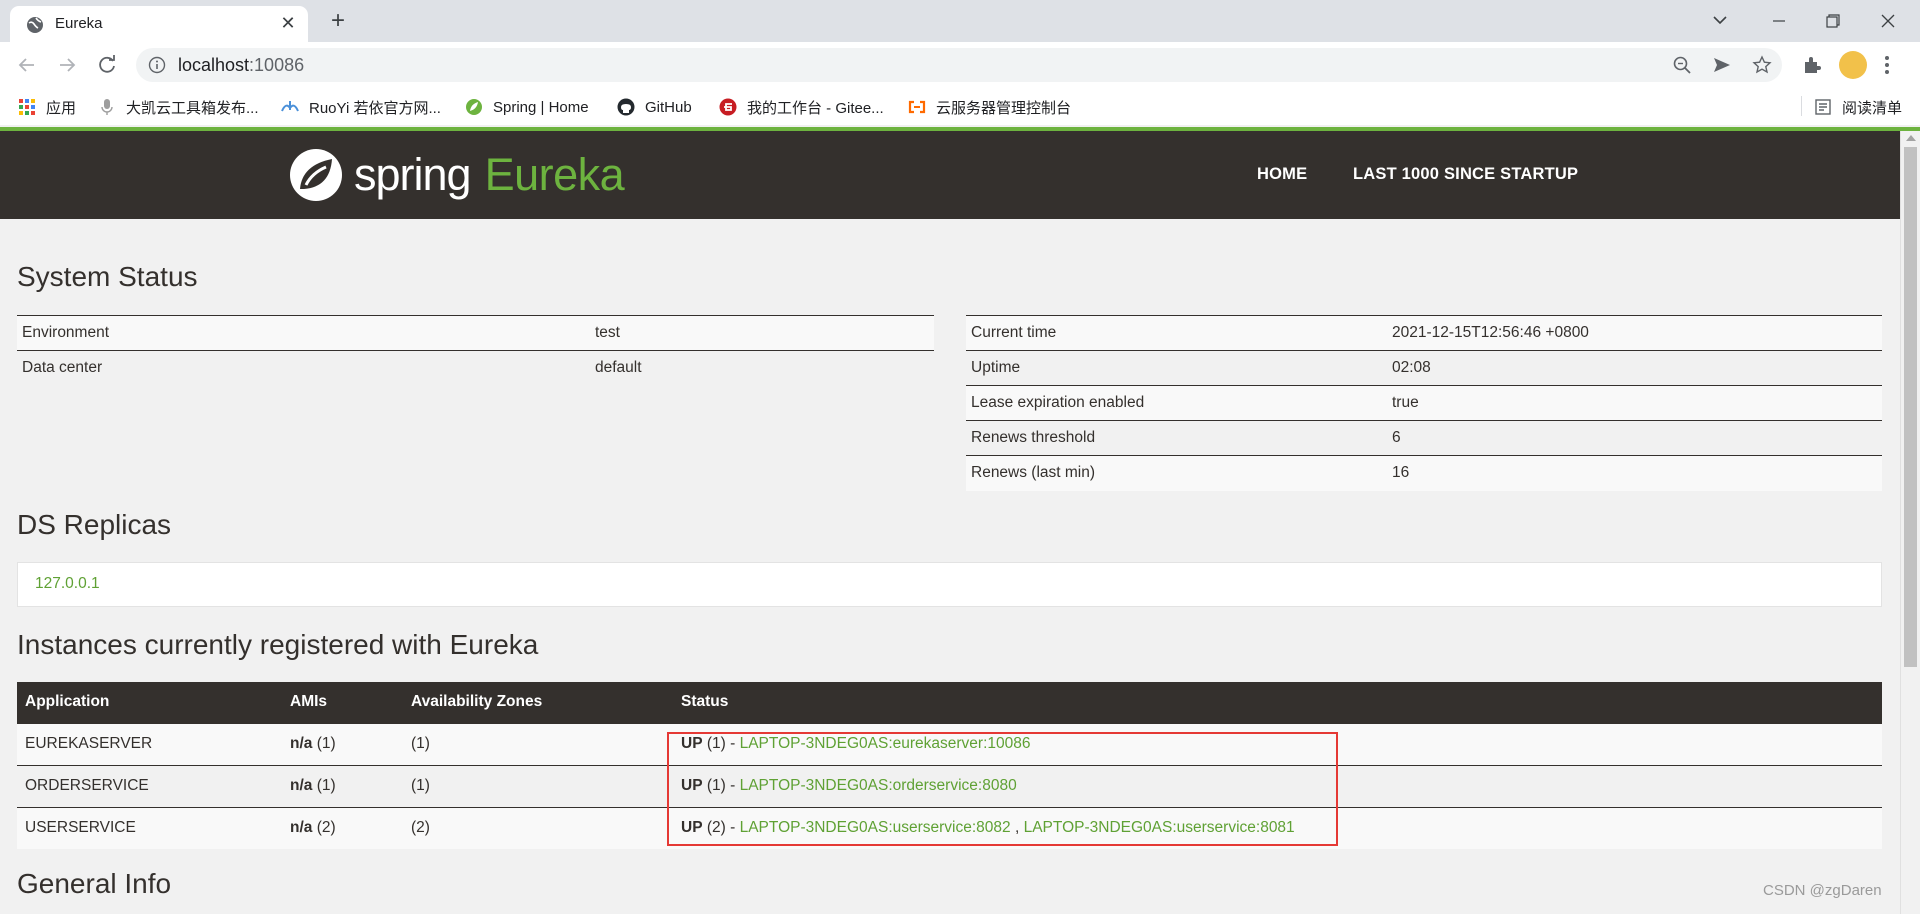 The width and height of the screenshot is (1920, 914). What do you see at coordinates (67, 584) in the screenshot?
I see `replica-link: 127.0.0.1` at bounding box center [67, 584].